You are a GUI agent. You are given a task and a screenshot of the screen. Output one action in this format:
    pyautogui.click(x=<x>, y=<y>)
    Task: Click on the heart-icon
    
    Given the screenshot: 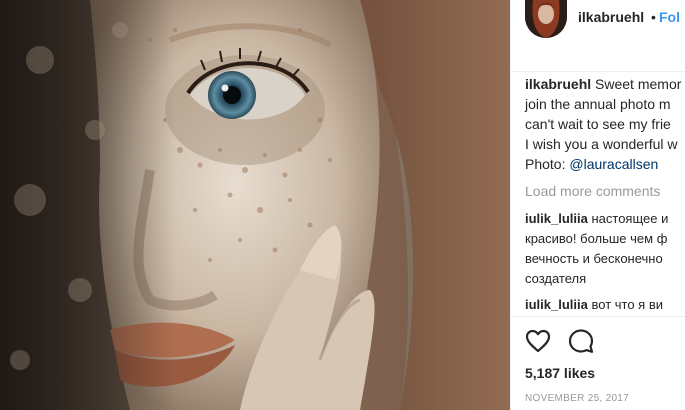 What is the action you would take?
    pyautogui.click(x=538, y=341)
    